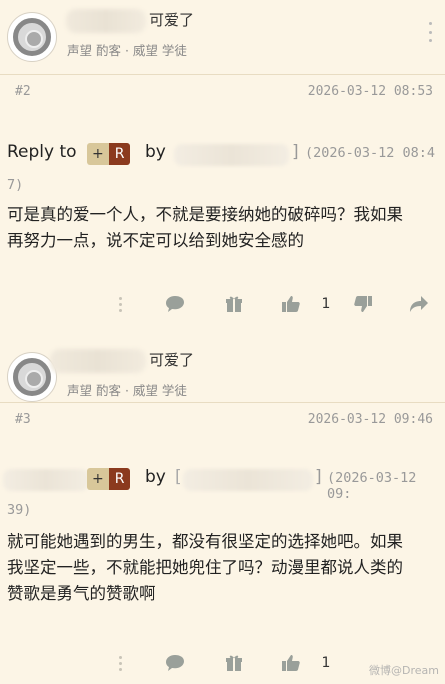 The image size is (445, 684). Describe the element at coordinates (42, 152) in the screenshot. I see `reply-to-label: Reply to` at that location.